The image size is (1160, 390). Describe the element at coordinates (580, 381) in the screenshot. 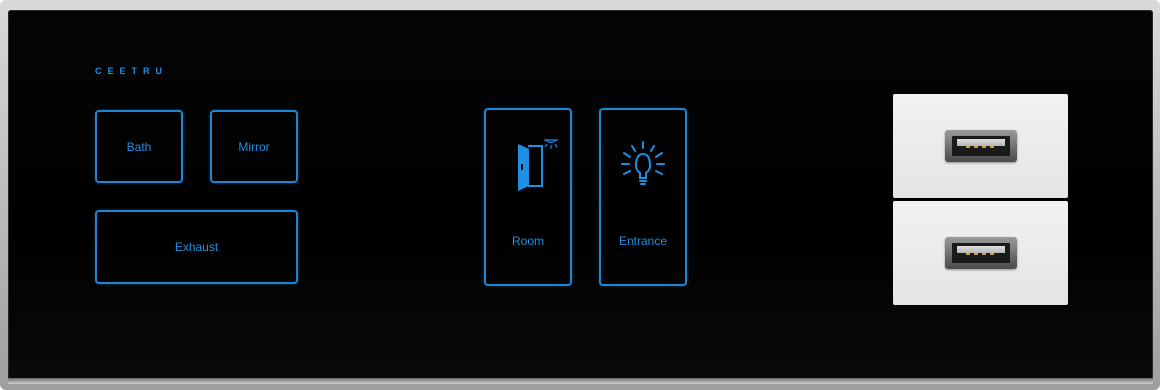

I see `panel-bottom-rim` at that location.